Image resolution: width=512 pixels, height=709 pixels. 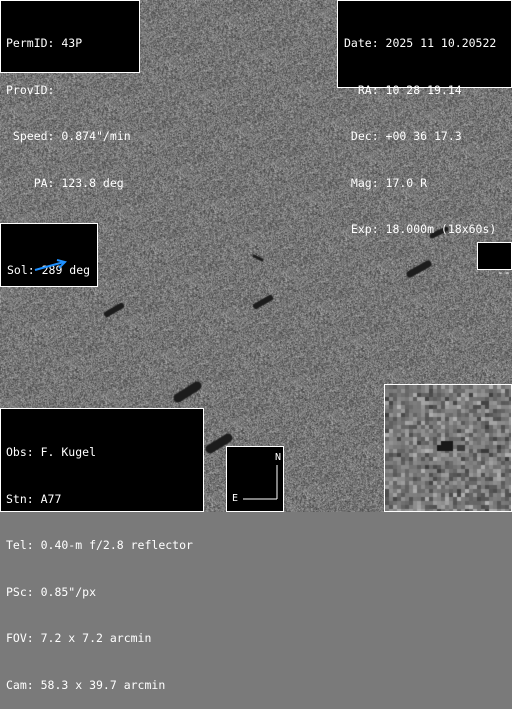 What do you see at coordinates (86, 684) in the screenshot?
I see `camera-label: Cam: 58.3 x 39.7 arcmin` at bounding box center [86, 684].